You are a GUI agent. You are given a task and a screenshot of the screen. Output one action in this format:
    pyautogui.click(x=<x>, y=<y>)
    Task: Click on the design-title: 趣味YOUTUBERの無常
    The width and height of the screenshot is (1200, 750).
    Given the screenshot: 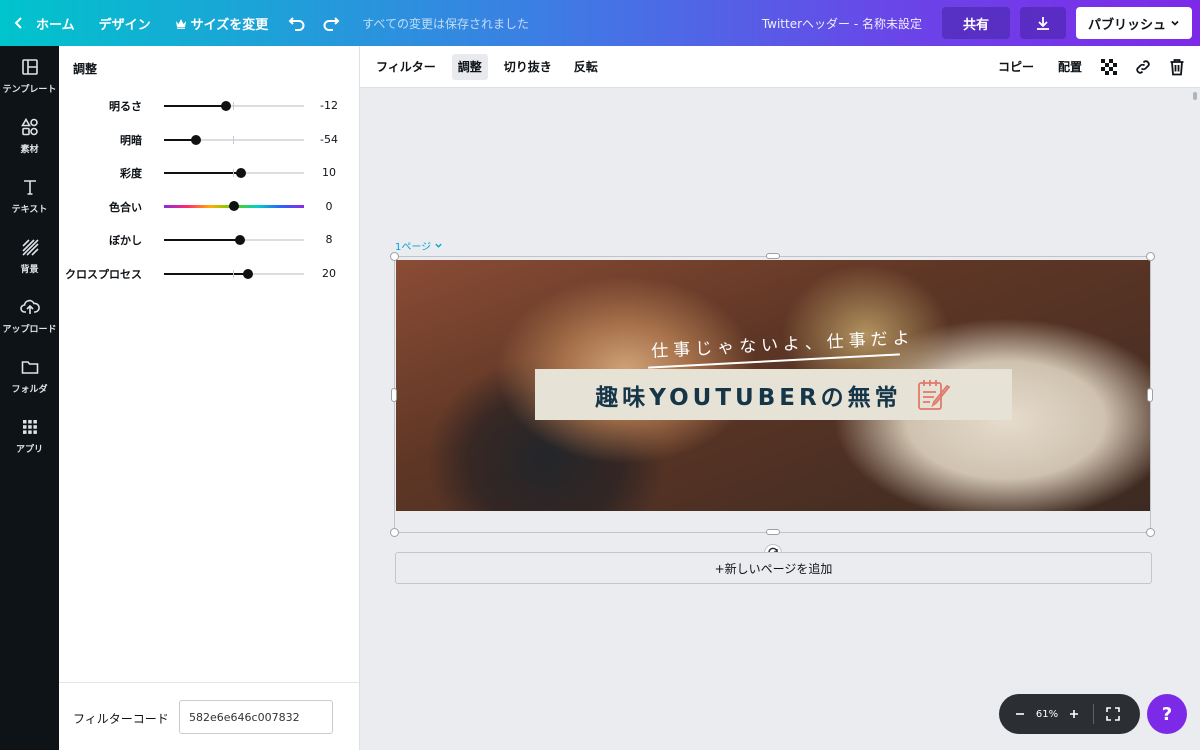 What is the action you would take?
    pyautogui.click(x=748, y=395)
    